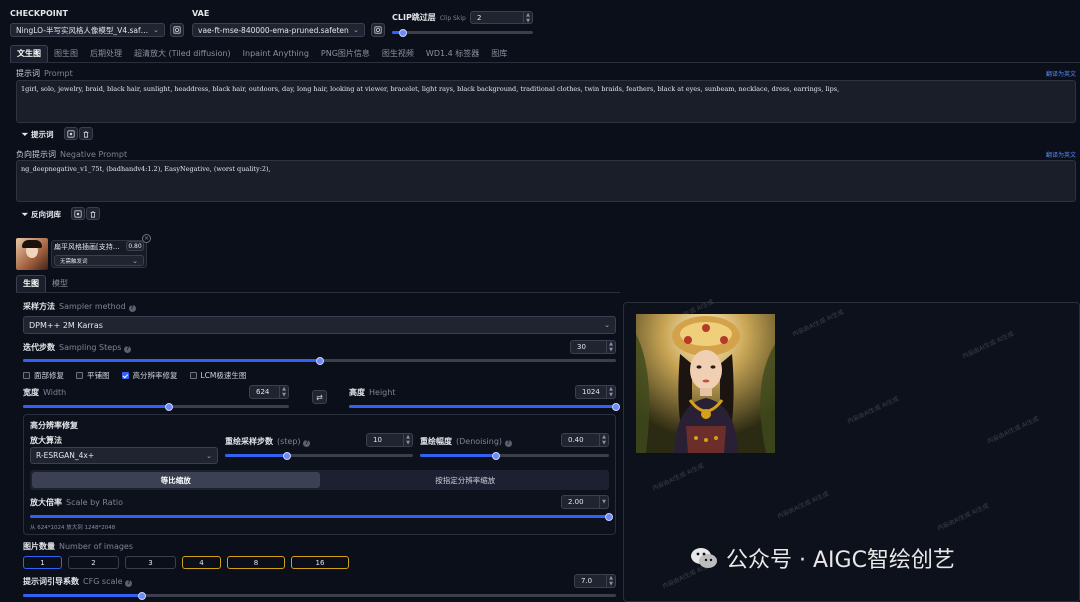  Describe the element at coordinates (479, 17) in the screenshot. I see `clip-skip-value: 2` at that location.